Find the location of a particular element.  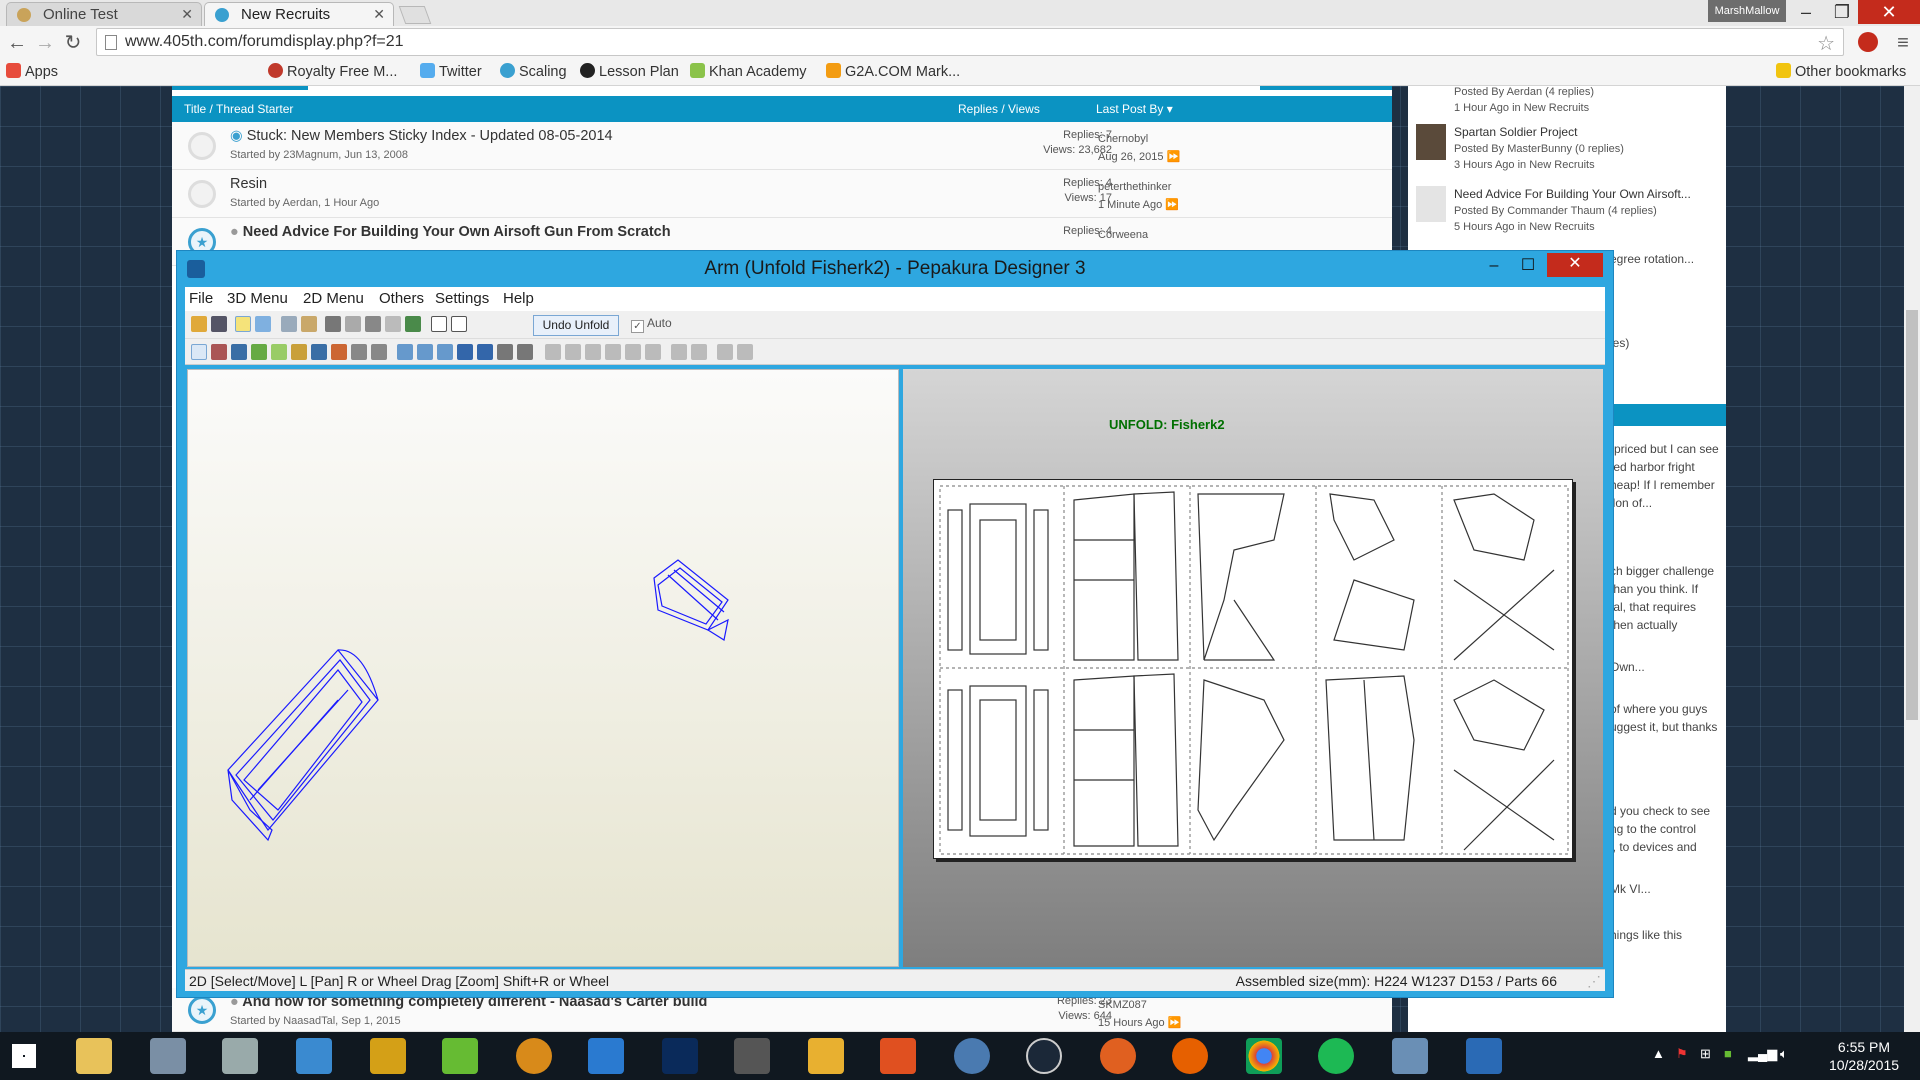

flag-icon: ⚑ is located at coordinates (1682, 1054).